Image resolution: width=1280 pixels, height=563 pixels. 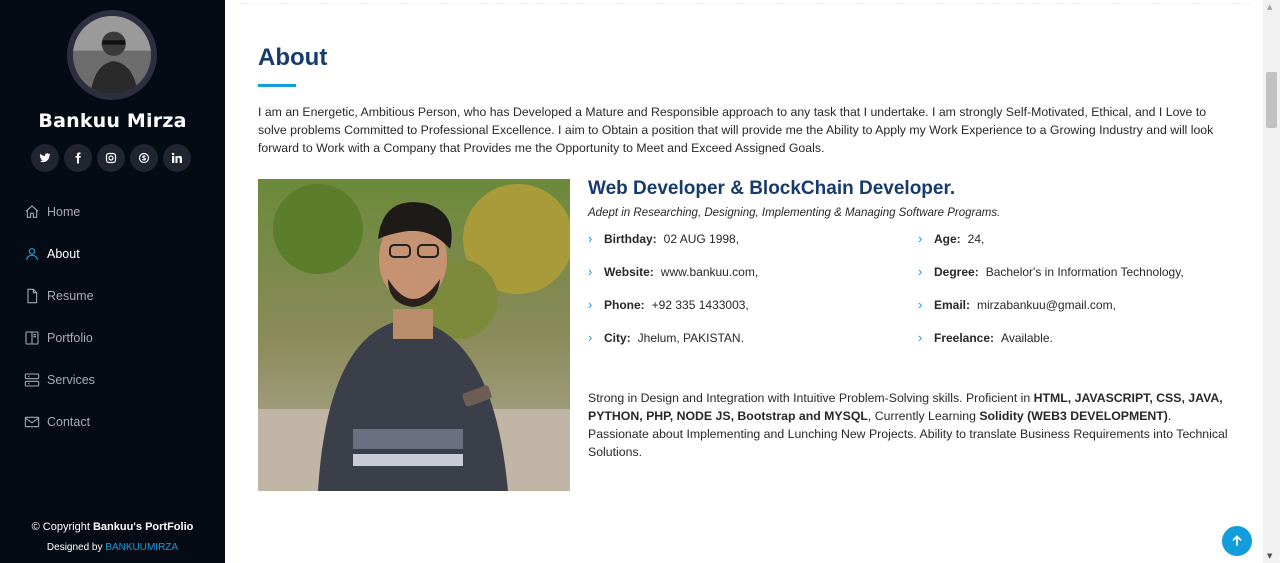 What do you see at coordinates (1046, 304) in the screenshot?
I see `fact-value: mirzabankuu@gmail.com,` at bounding box center [1046, 304].